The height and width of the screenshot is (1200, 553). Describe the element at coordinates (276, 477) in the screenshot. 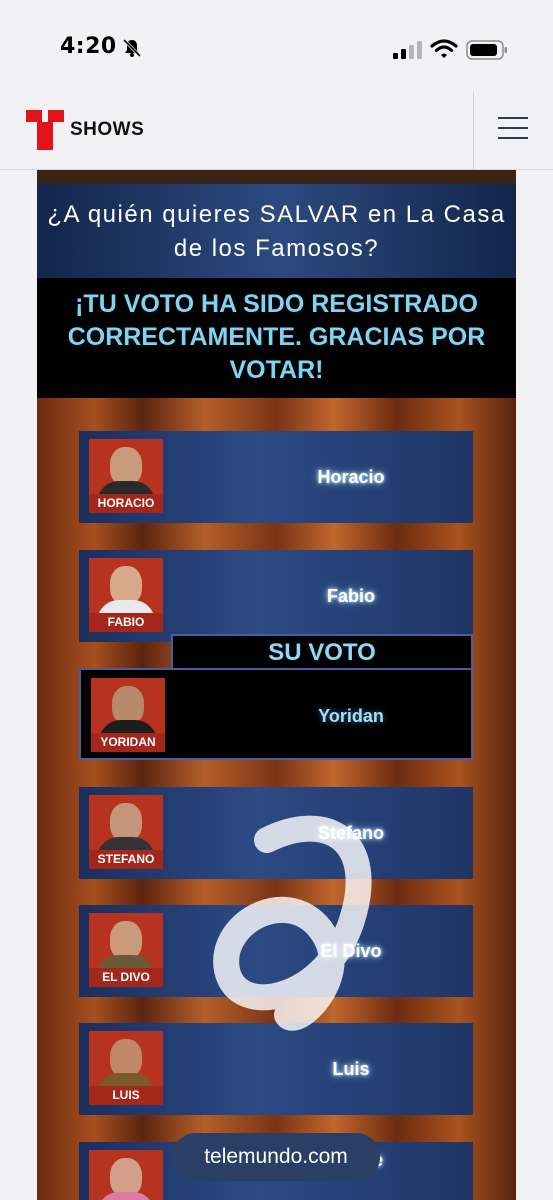

I see `contestant-card-horacio: HORACIO Horacio` at that location.